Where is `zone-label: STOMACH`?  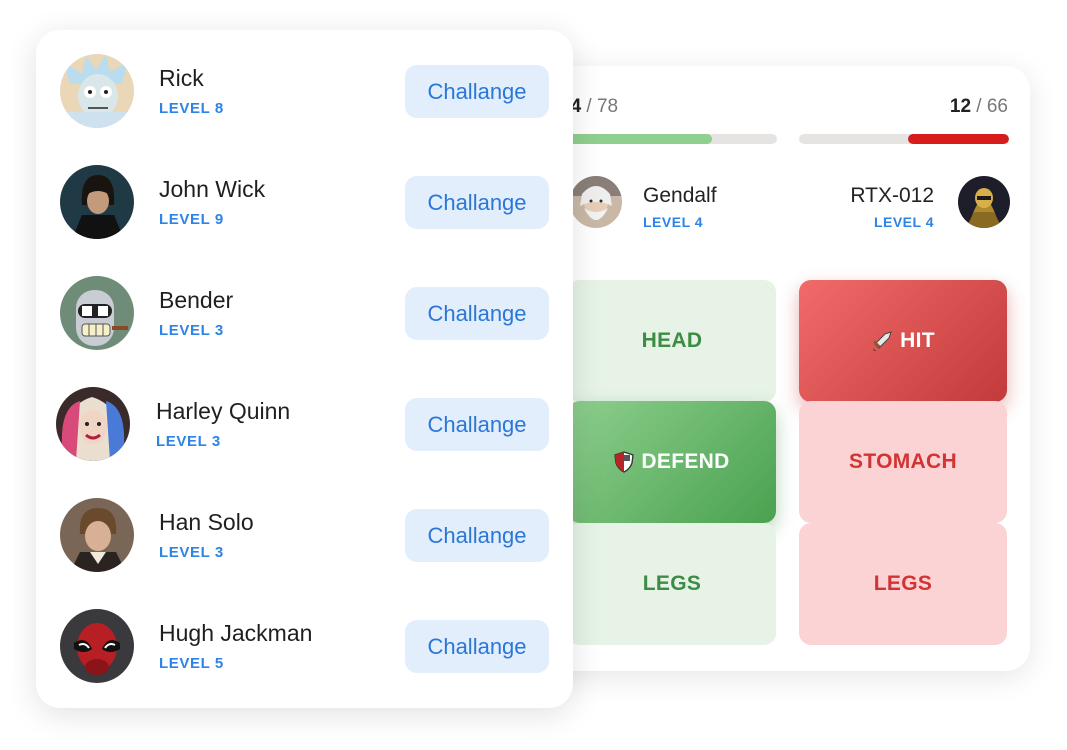
zone-label: STOMACH is located at coordinates (903, 461).